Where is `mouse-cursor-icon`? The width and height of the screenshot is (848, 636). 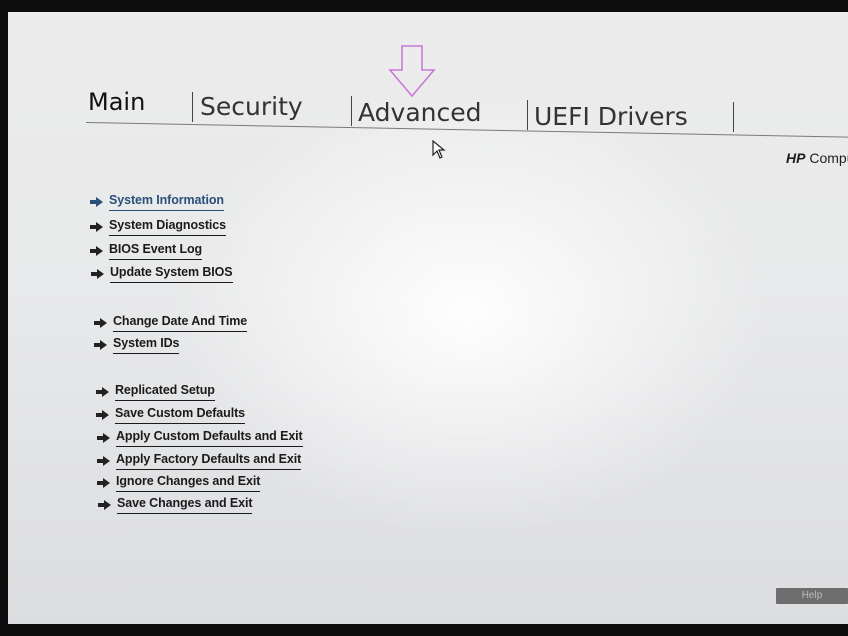
mouse-cursor-icon is located at coordinates (439, 149).